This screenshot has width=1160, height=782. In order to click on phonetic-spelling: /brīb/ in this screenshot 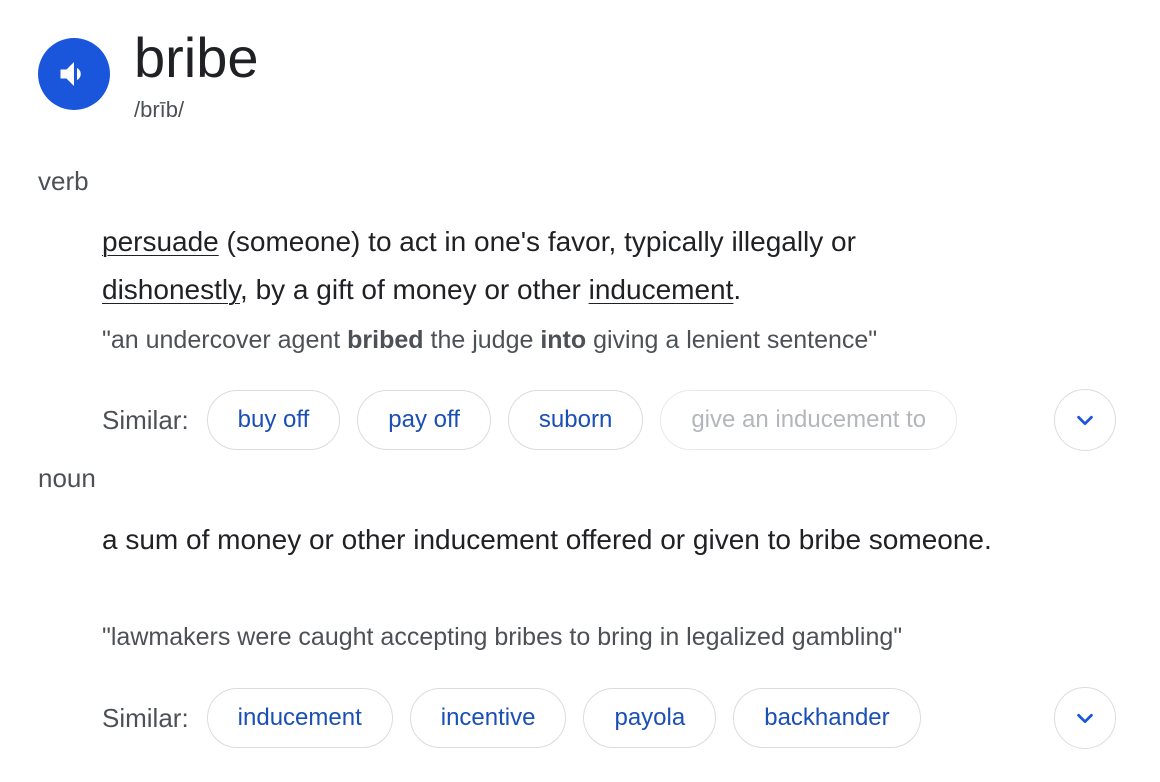, I will do `click(159, 109)`.